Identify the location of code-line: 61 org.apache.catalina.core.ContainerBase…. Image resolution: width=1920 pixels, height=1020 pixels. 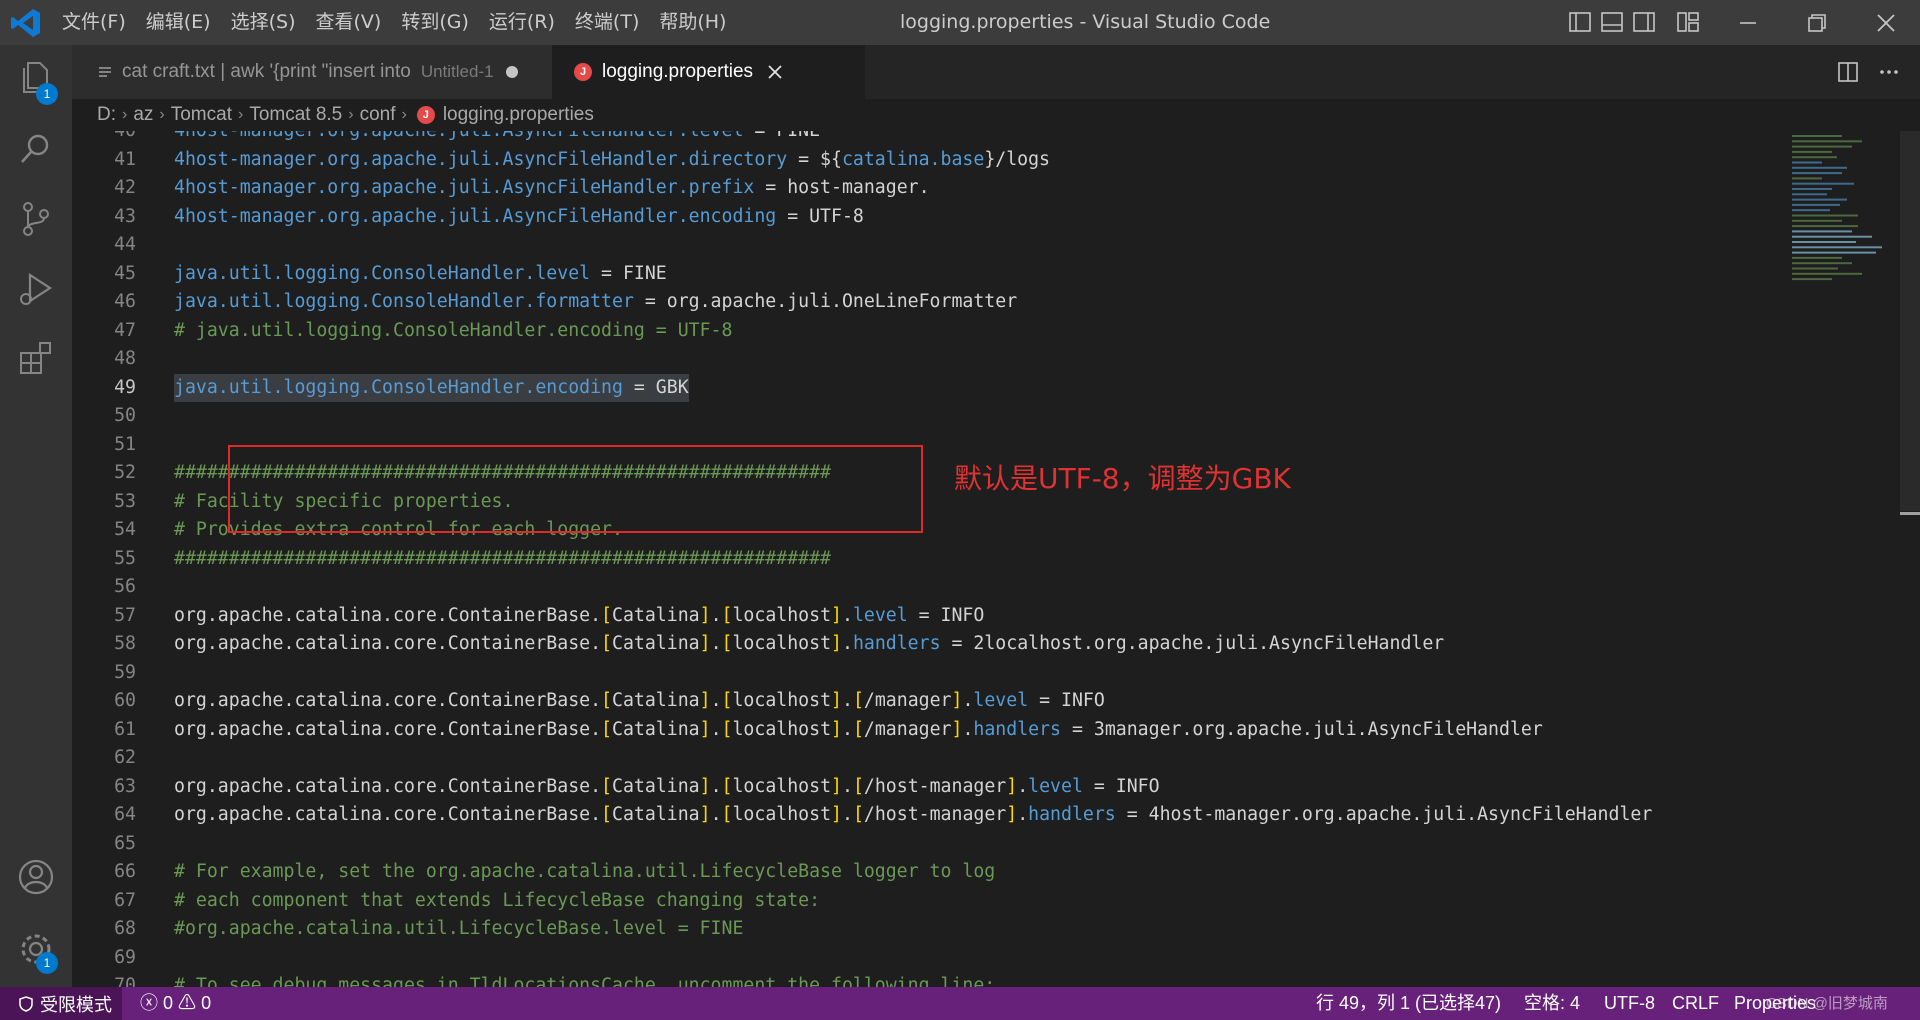
(922, 730).